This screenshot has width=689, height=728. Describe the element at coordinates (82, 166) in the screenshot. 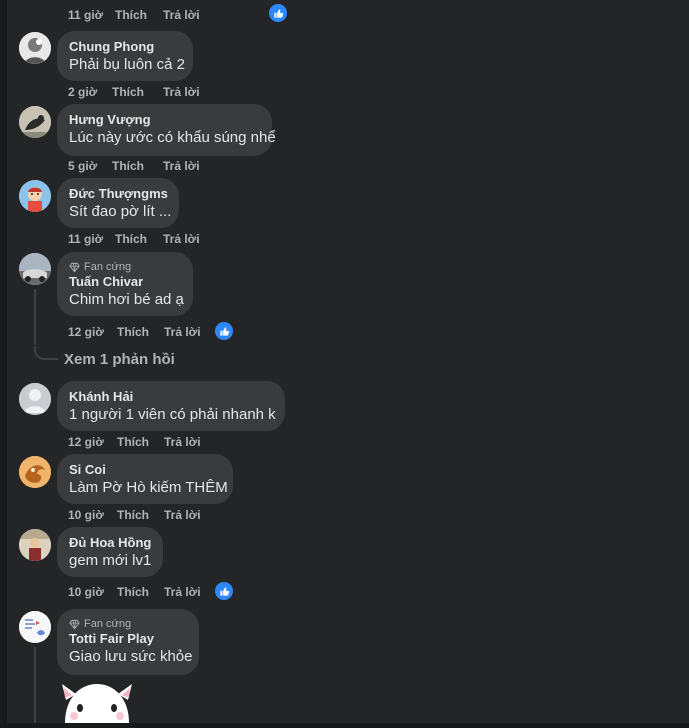

I see `comment-time: 5 giờ` at that location.